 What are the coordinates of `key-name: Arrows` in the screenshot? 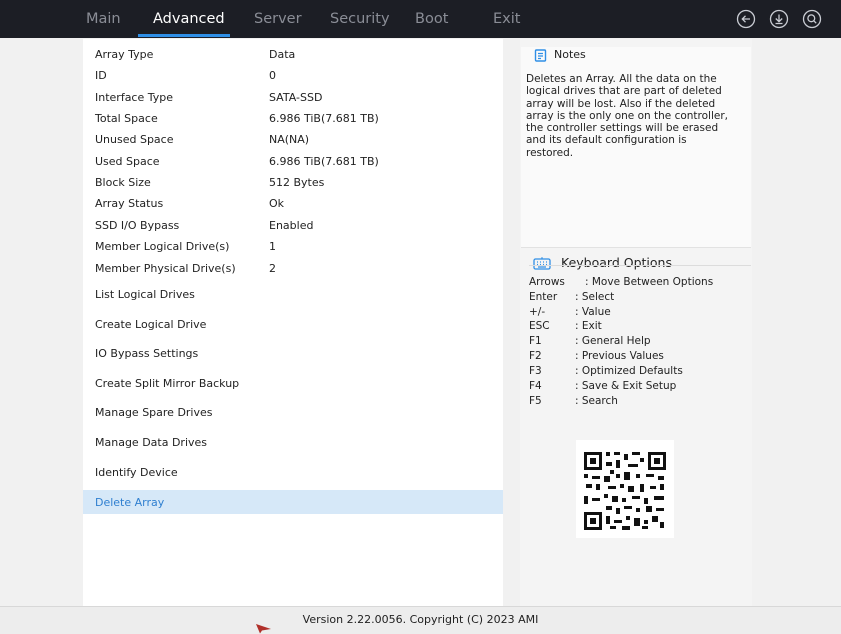 It's located at (547, 282).